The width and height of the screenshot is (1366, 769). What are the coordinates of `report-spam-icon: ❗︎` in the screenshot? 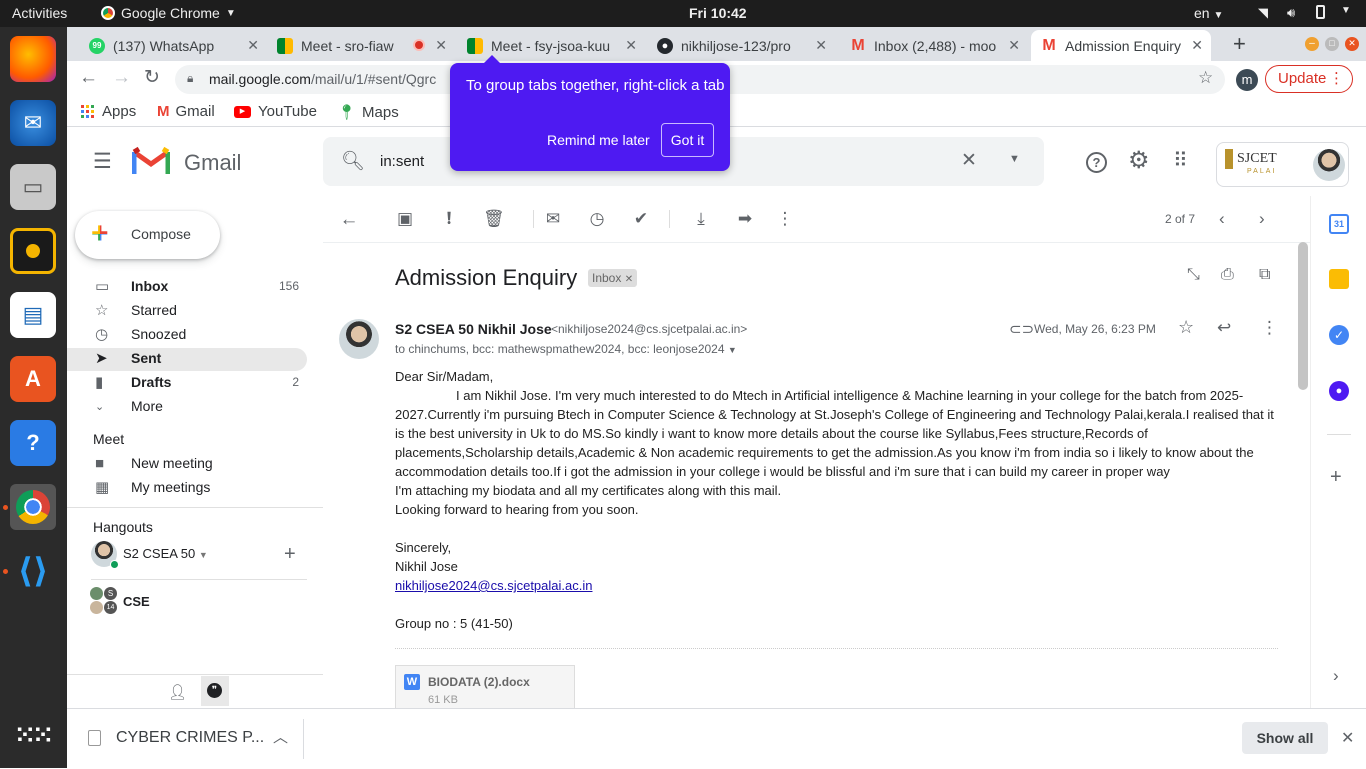 It's located at (449, 219).